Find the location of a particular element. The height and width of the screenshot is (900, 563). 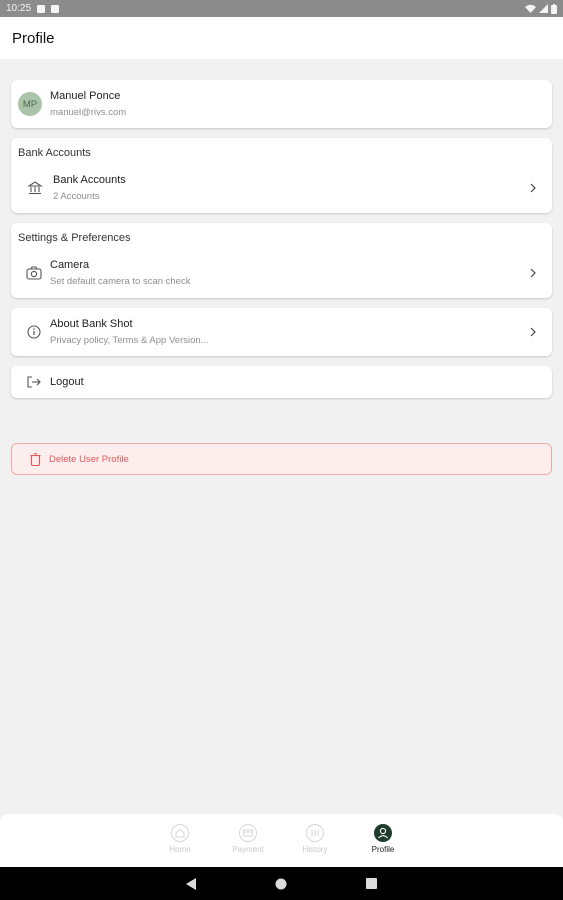

profile-email: manuel@rivs.com is located at coordinates (88, 112).